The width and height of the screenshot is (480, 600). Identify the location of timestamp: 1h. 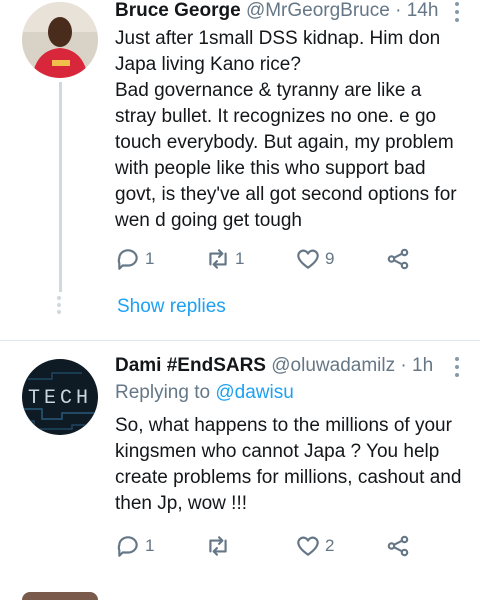
(422, 365).